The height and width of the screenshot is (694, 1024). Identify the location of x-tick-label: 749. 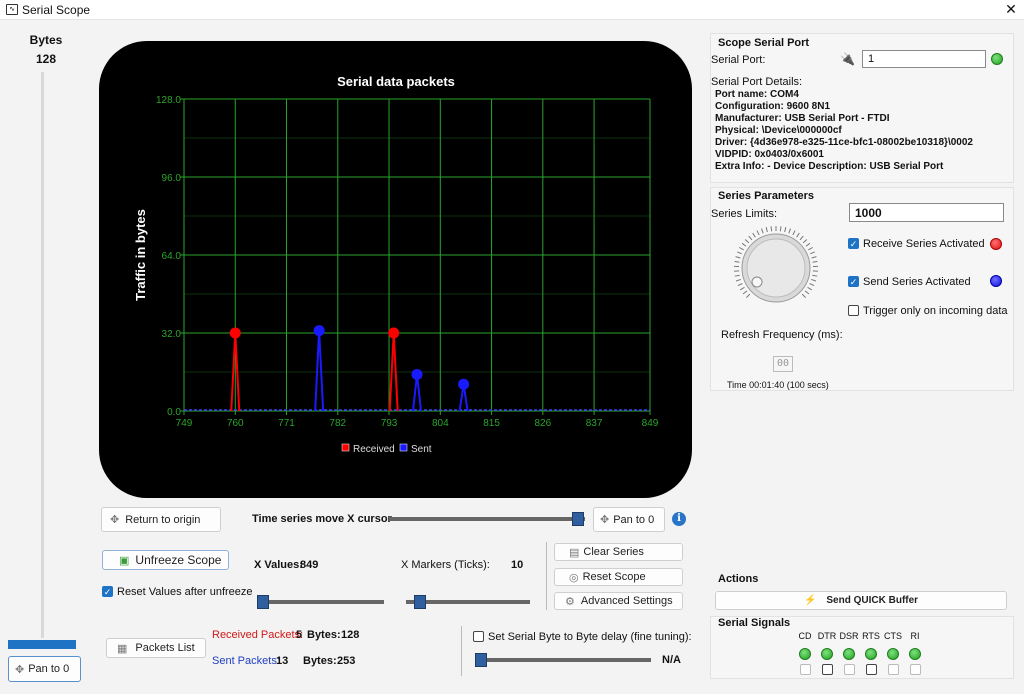
(184, 423).